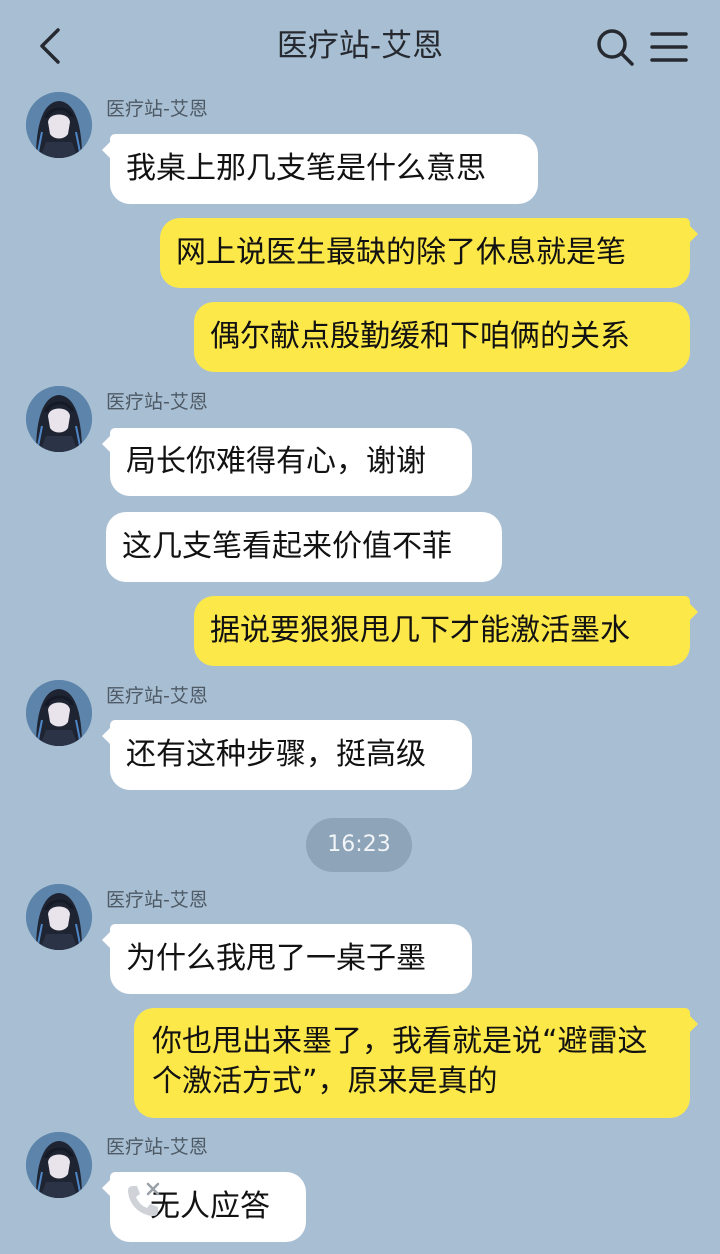 Image resolution: width=720 pixels, height=1254 pixels. I want to click on top-bar: 医疗站-艾恩, so click(360, 46).